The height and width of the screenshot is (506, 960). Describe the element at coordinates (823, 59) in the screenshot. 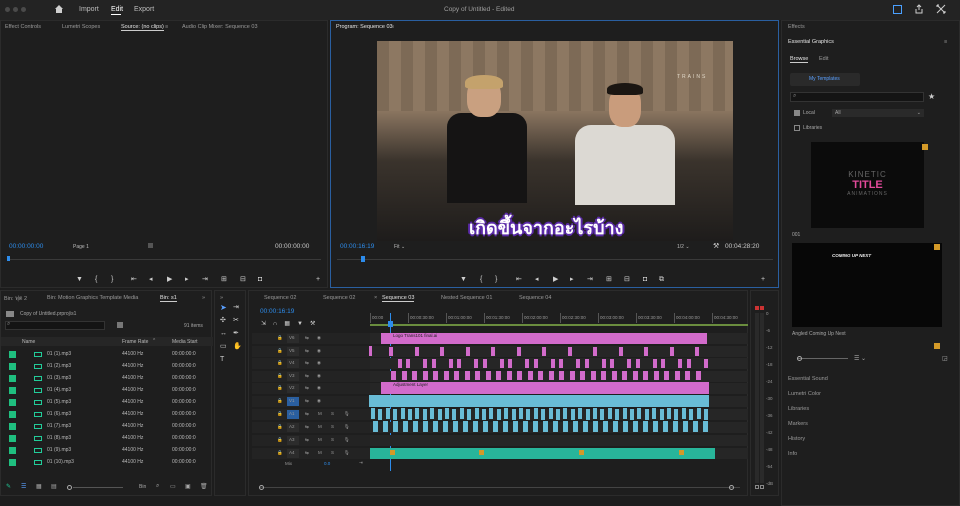

I see `tab-edit: Edit` at that location.